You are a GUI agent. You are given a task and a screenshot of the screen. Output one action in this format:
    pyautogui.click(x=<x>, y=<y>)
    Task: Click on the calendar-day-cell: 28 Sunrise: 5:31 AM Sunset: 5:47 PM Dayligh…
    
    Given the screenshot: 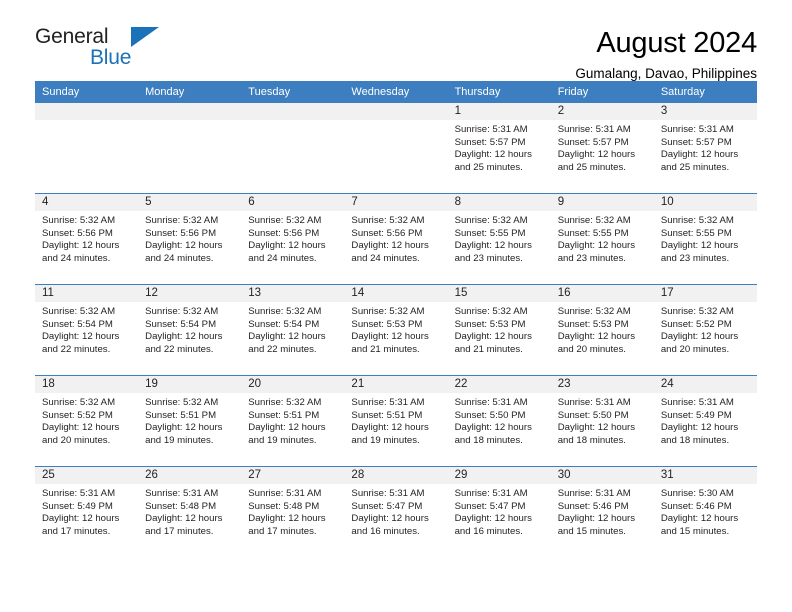 What is the action you would take?
    pyautogui.click(x=396, y=511)
    